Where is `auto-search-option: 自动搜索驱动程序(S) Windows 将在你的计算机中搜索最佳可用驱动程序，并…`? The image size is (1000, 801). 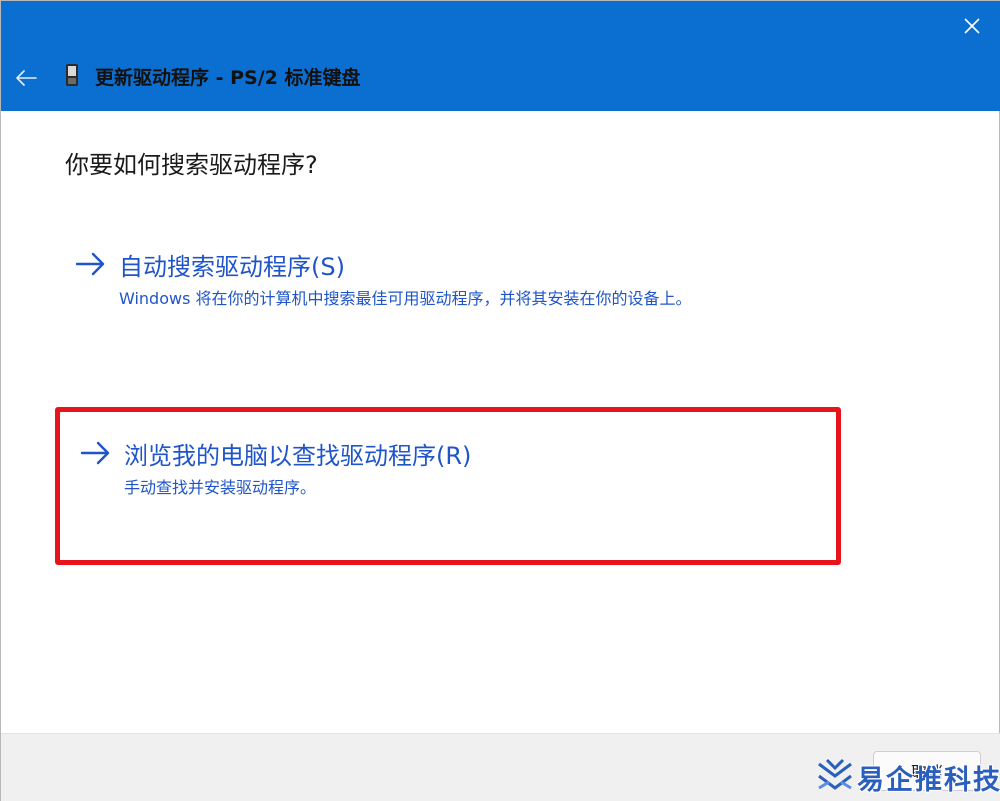
auto-search-option: 自动搜索驱动程序(S) Windows 将在你的计算机中搜索最佳可用驱动程序，并… is located at coordinates (448, 281).